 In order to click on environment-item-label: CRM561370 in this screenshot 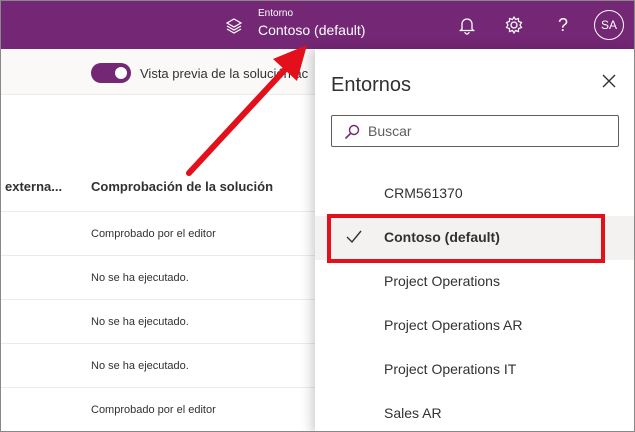, I will do `click(423, 193)`.